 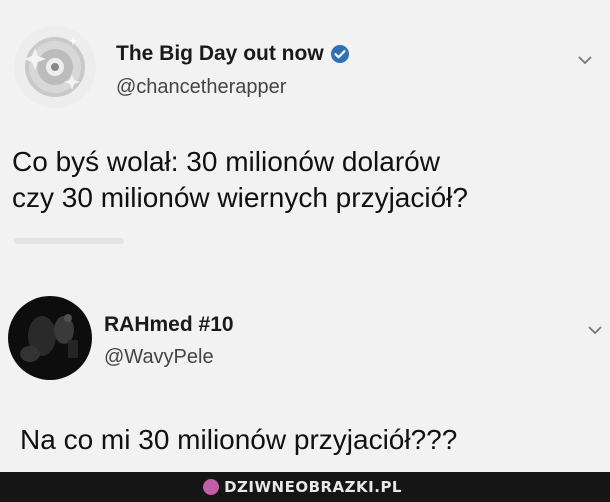 I want to click on faded-text-placeholder, so click(x=69, y=241).